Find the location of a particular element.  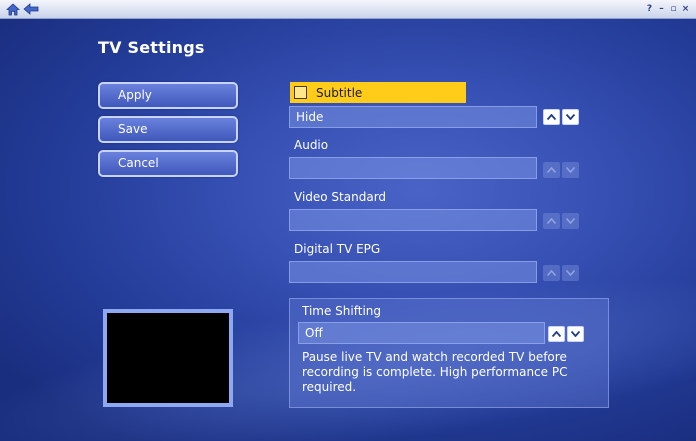

time-shifting-spinner is located at coordinates (567, 334).